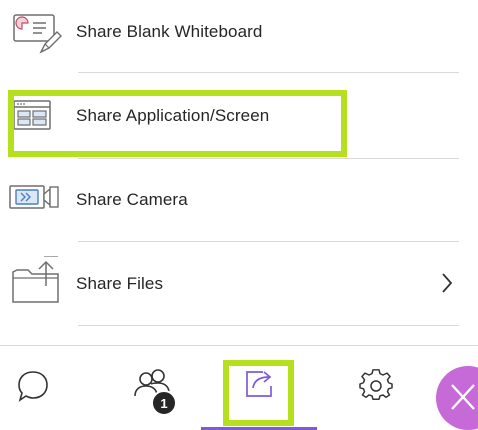 Image resolution: width=478 pixels, height=430 pixels. Describe the element at coordinates (36, 32) in the screenshot. I see `whiteboard-icon` at that location.